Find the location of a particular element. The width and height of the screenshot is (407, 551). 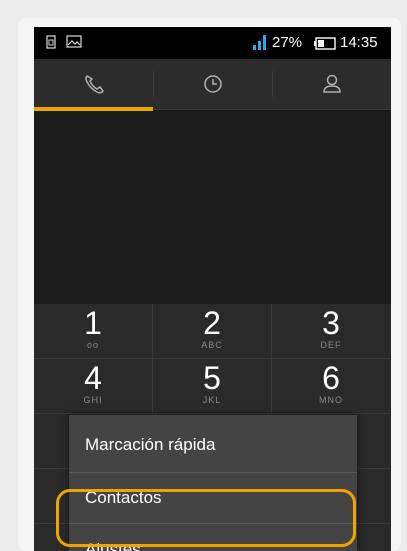

key-4: 4 GHI is located at coordinates (93, 386).